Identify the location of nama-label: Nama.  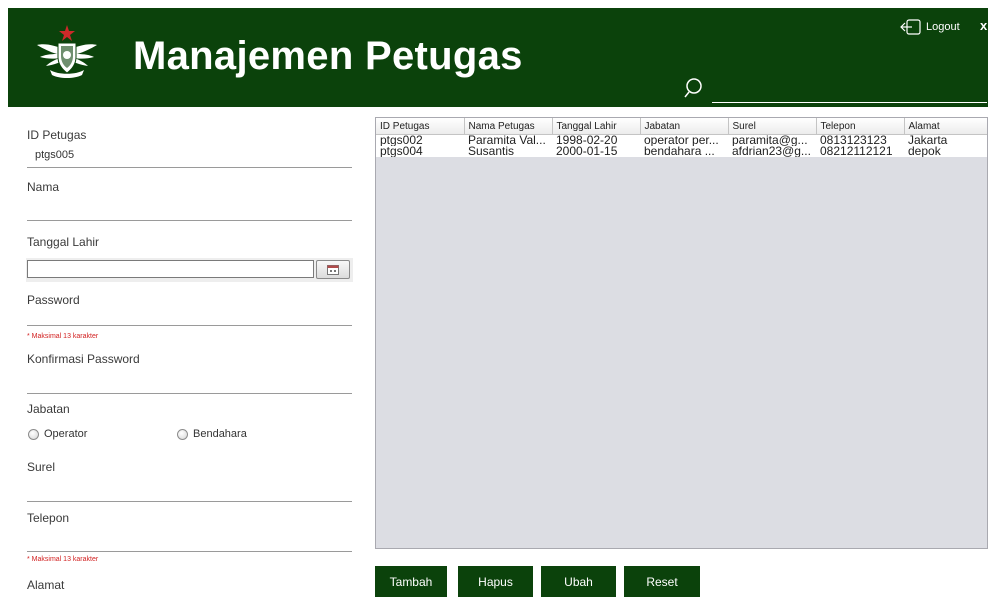
(43, 187).